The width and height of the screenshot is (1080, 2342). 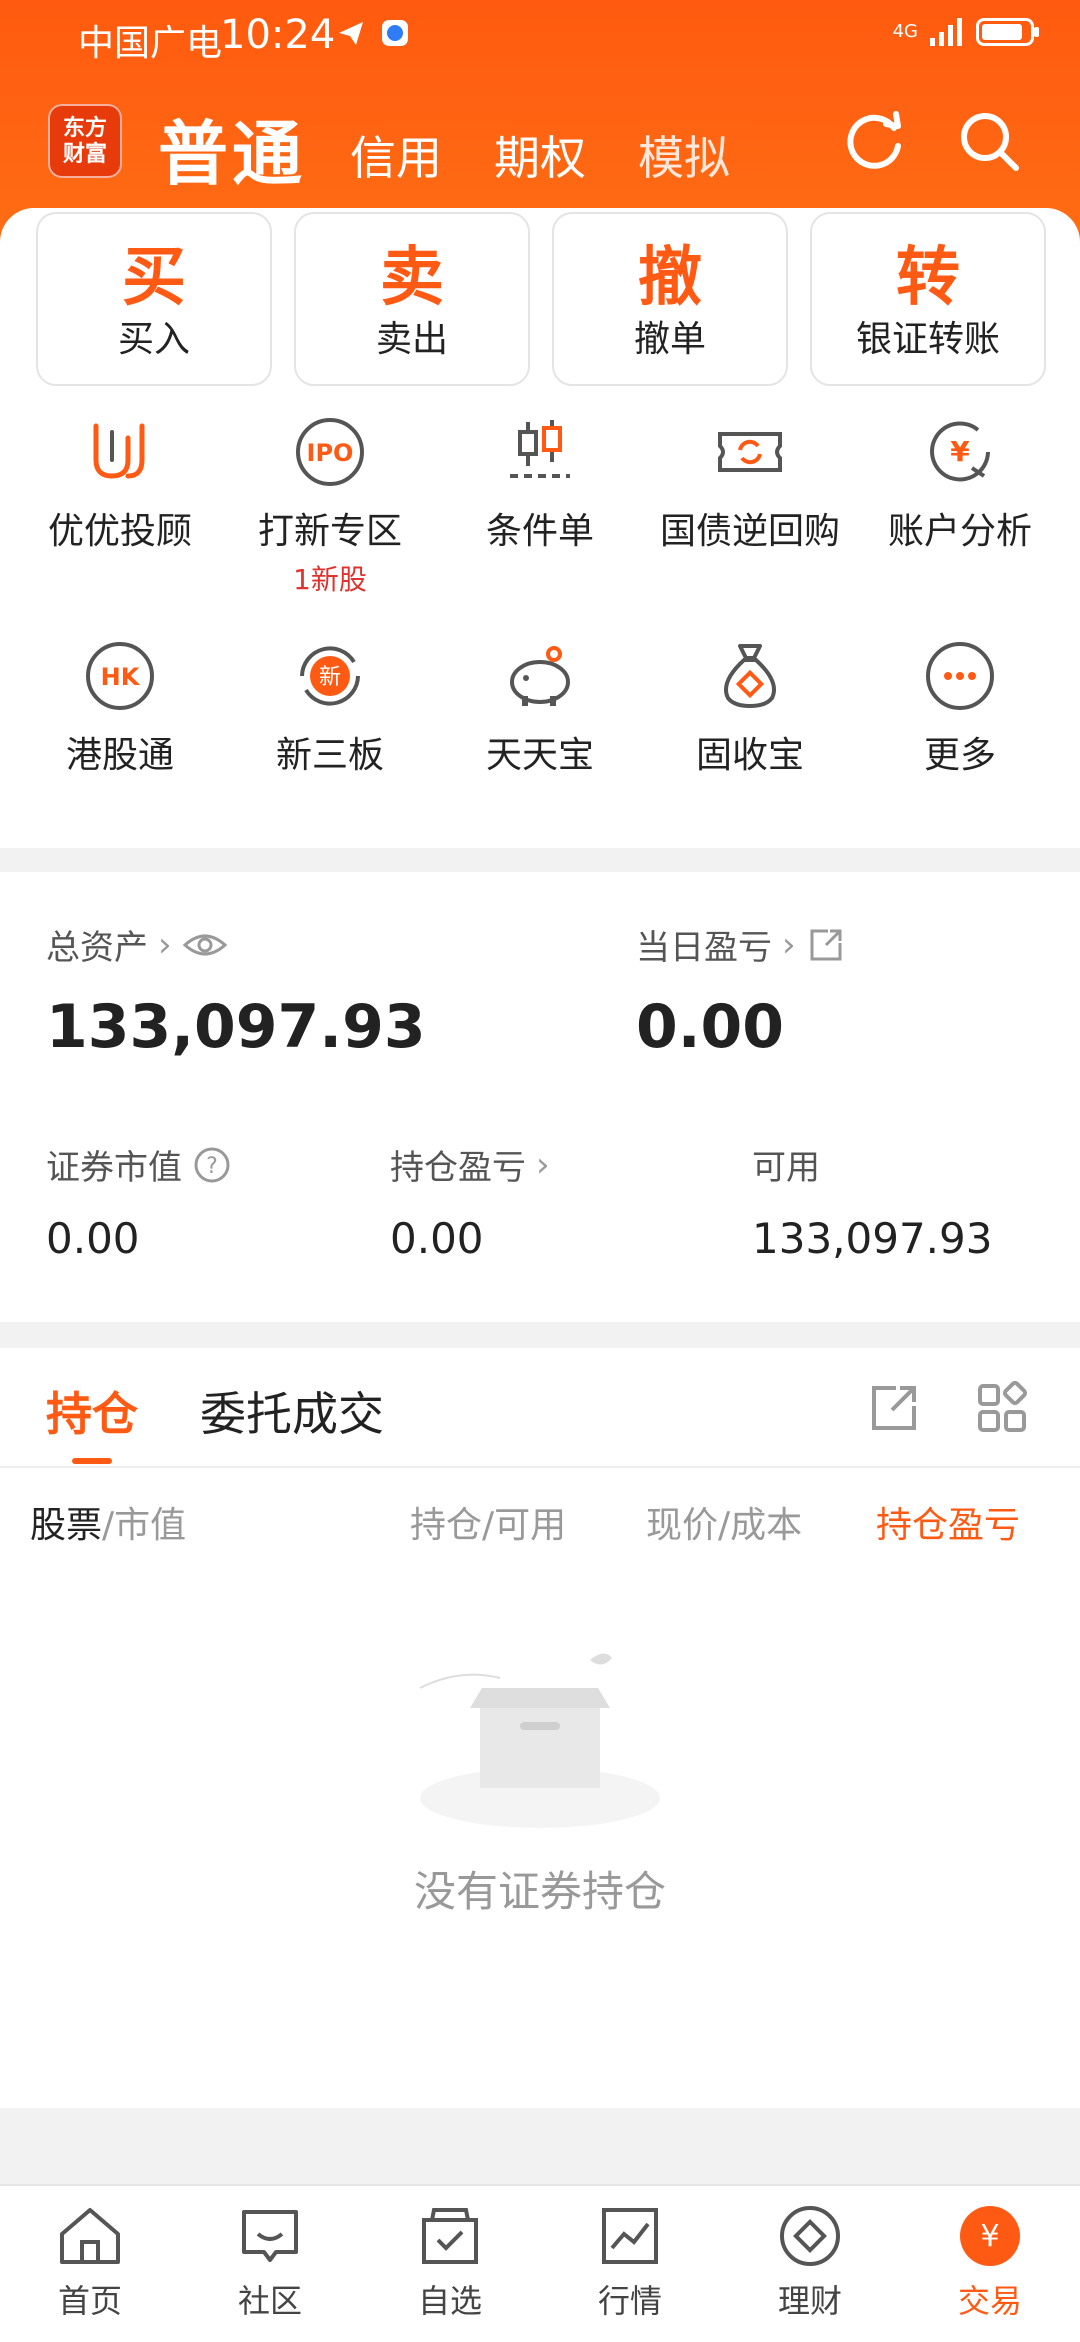 What do you see at coordinates (540, 38) in the screenshot?
I see `status-bar: 中国广电 10:24 4G` at bounding box center [540, 38].